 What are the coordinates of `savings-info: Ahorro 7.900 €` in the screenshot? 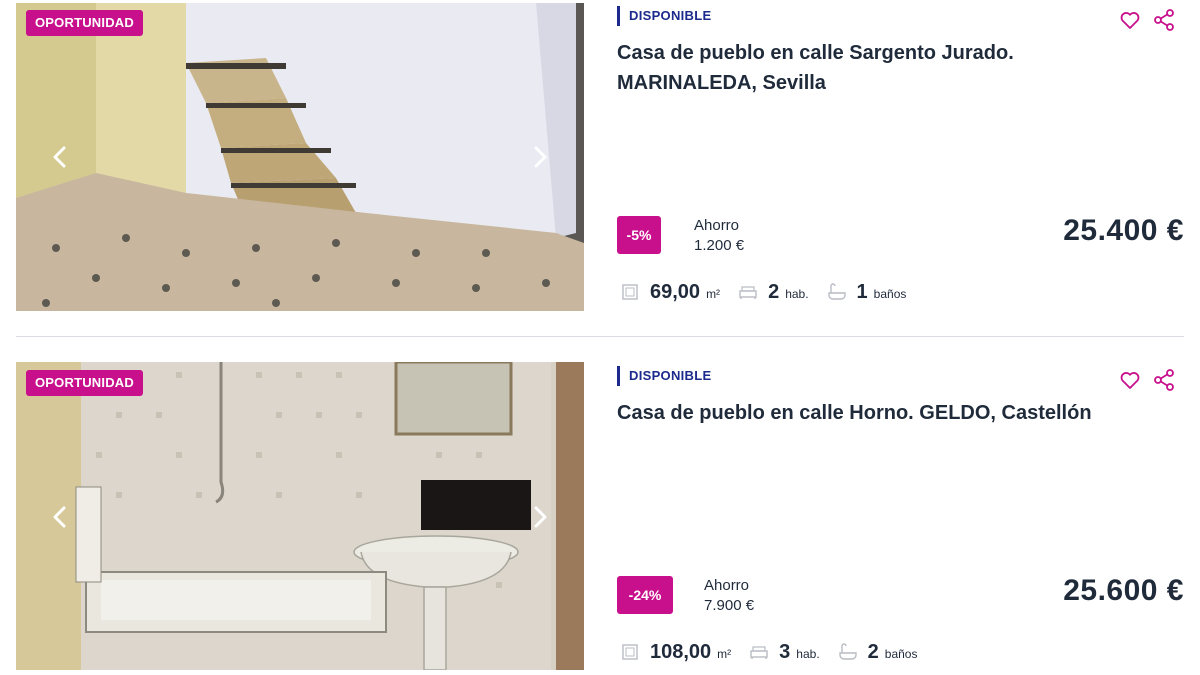 It's located at (729, 596).